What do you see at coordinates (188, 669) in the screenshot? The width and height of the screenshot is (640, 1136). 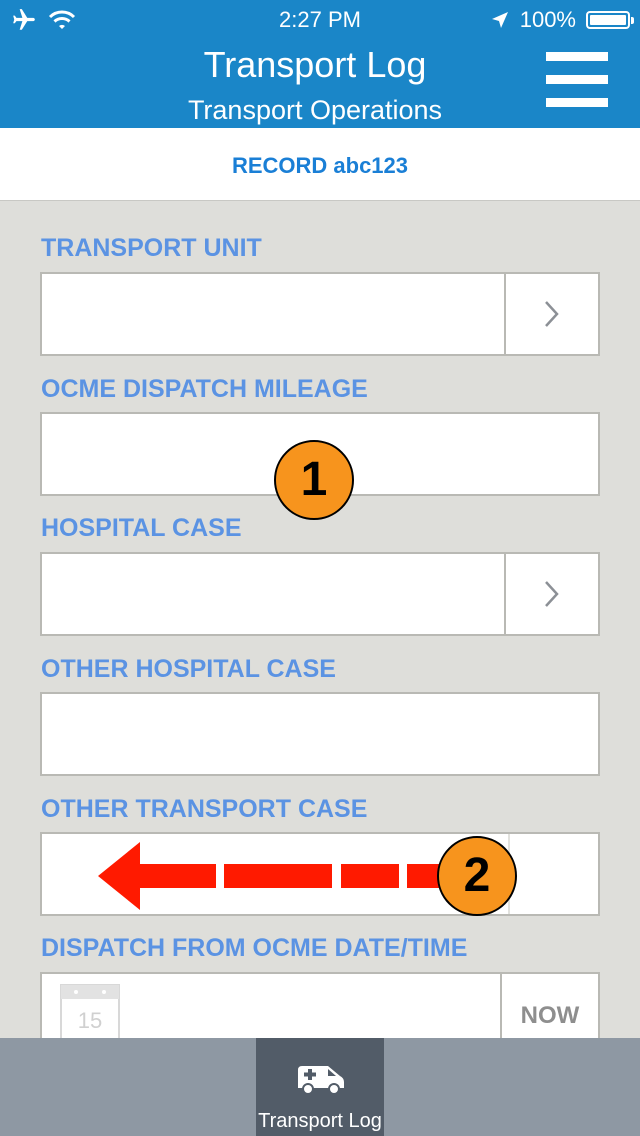 I see `other-hospital-case-label: OTHER HOSPITAL CASE` at bounding box center [188, 669].